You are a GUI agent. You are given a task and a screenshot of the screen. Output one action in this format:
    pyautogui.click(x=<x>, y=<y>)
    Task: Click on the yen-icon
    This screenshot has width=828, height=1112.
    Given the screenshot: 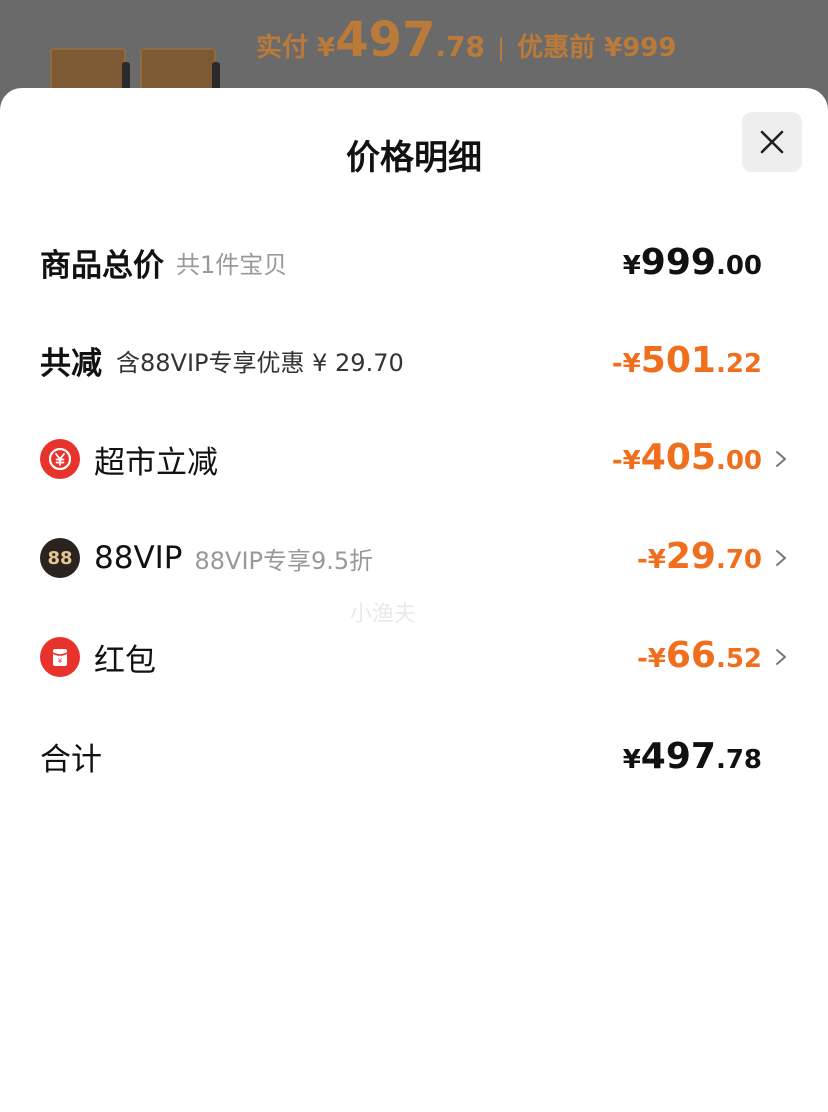 What is the action you would take?
    pyautogui.click(x=60, y=459)
    